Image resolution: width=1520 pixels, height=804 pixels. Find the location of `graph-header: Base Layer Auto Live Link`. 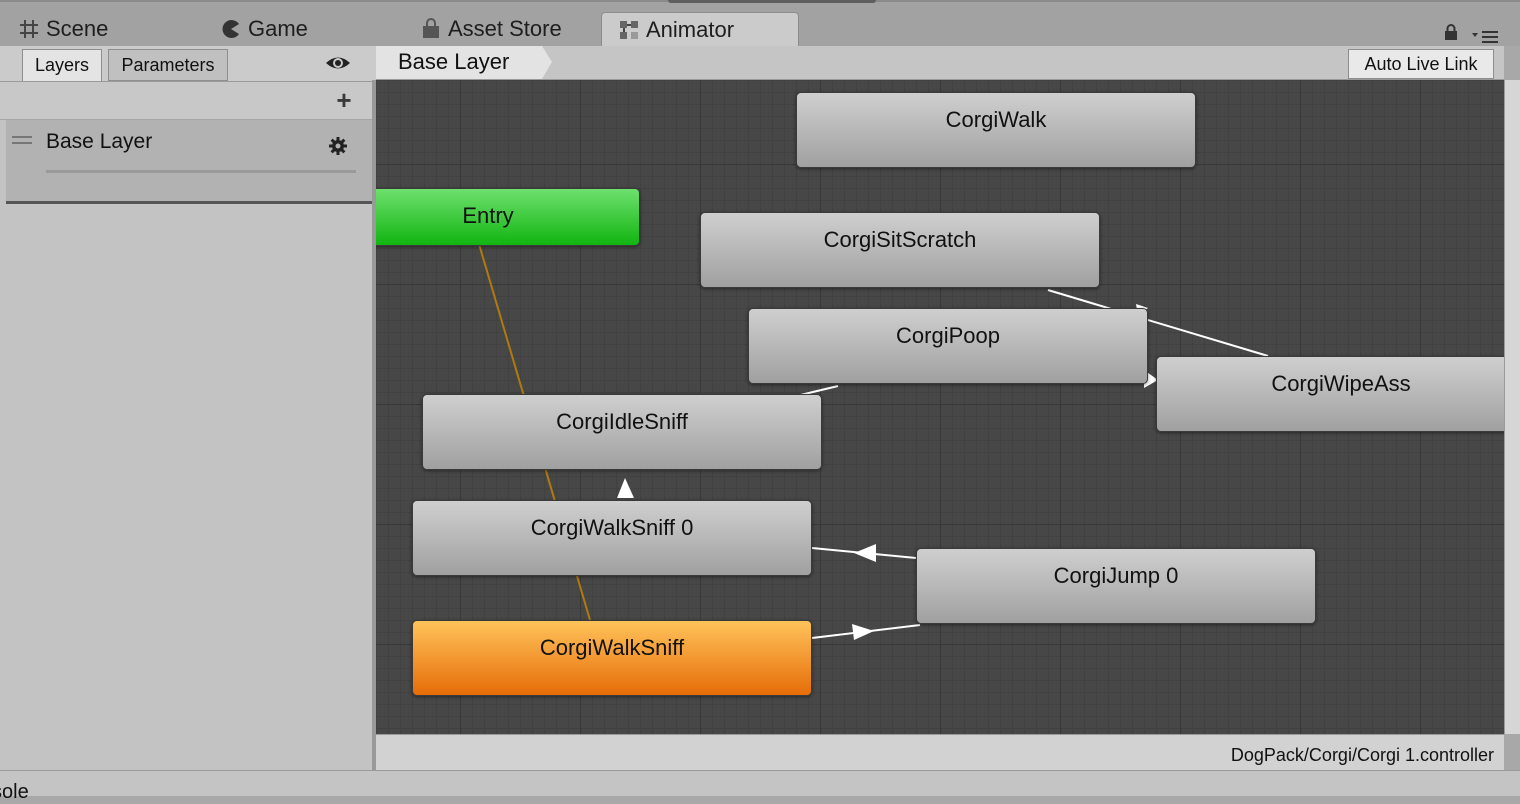

graph-header: Base Layer Auto Live Link is located at coordinates (940, 63).